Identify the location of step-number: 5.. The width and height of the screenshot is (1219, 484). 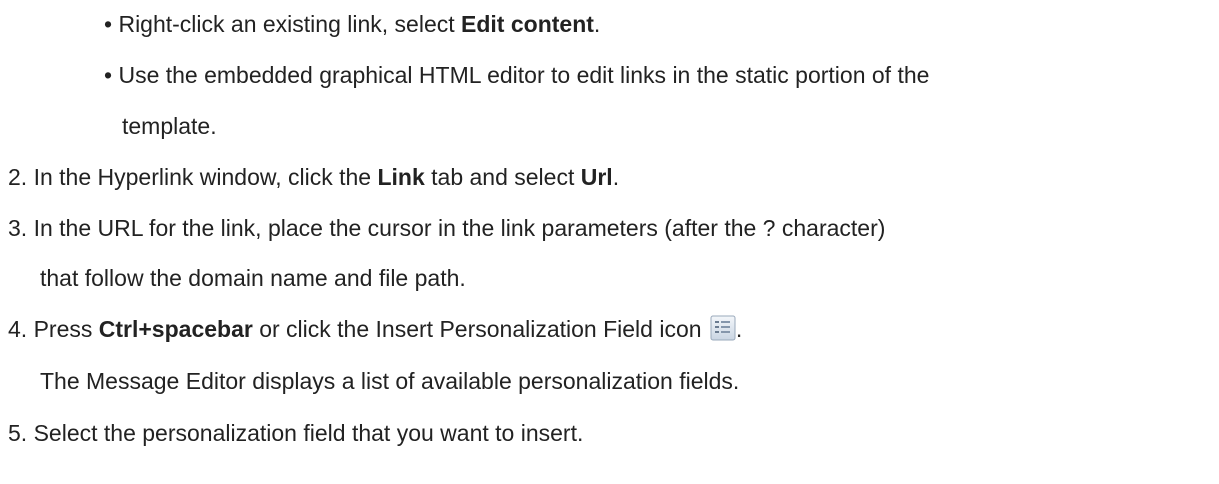
(18, 433).